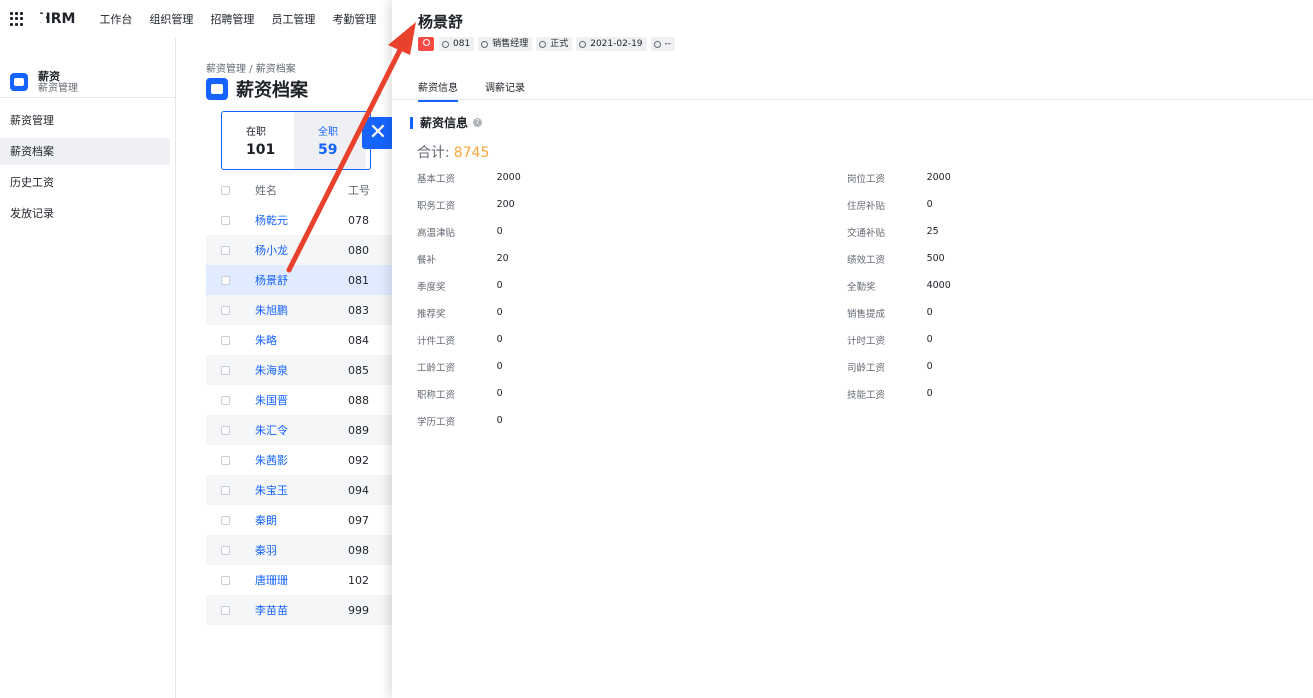 The height and width of the screenshot is (698, 1313). What do you see at coordinates (85, 213) in the screenshot?
I see `sidebar-item-payment-records: 发放记录` at bounding box center [85, 213].